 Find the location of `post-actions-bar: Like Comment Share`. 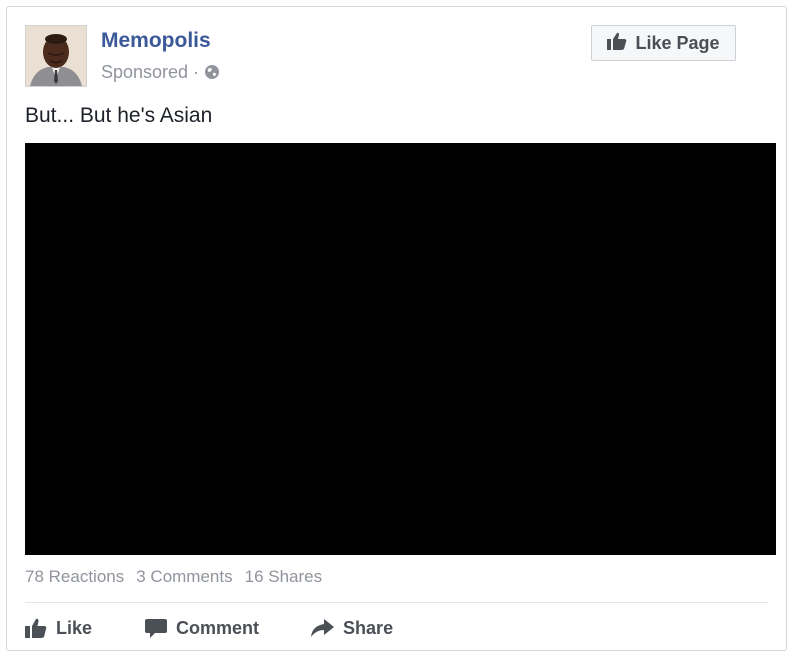

post-actions-bar: Like Comment Share is located at coordinates (209, 628).